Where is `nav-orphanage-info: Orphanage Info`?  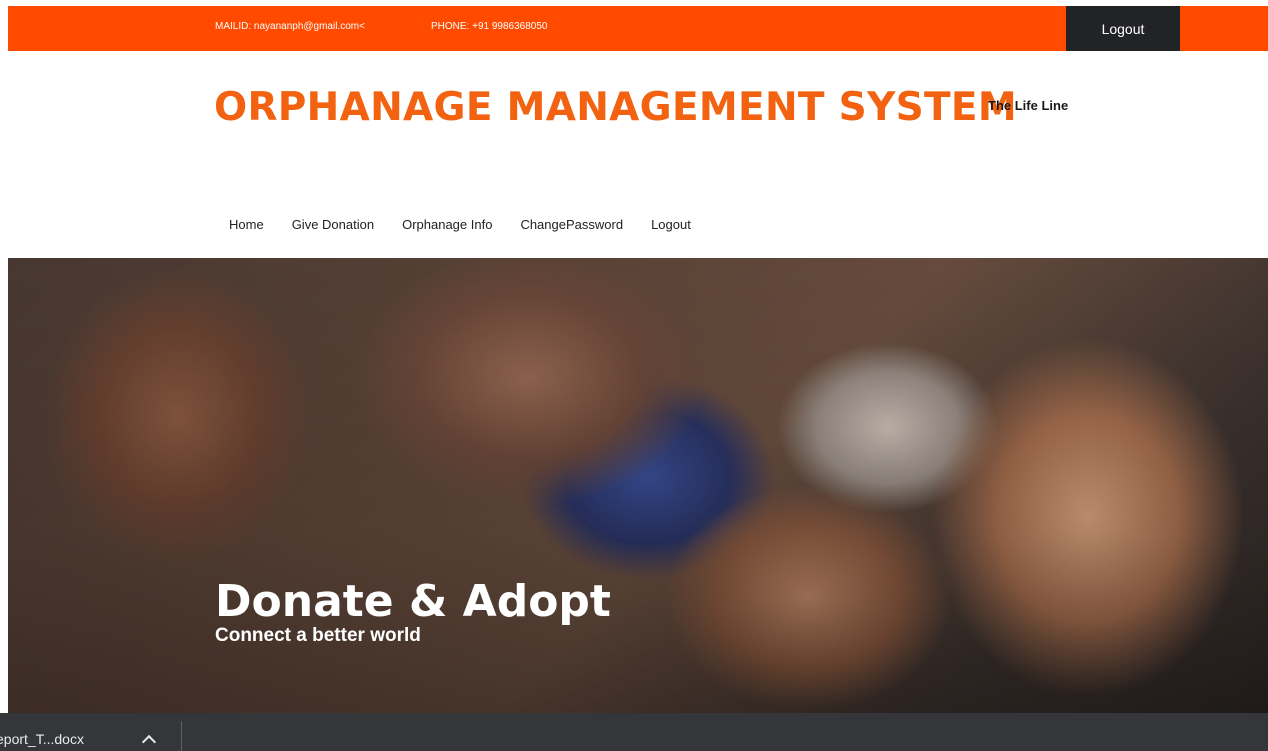 nav-orphanage-info: Orphanage Info is located at coordinates (447, 224).